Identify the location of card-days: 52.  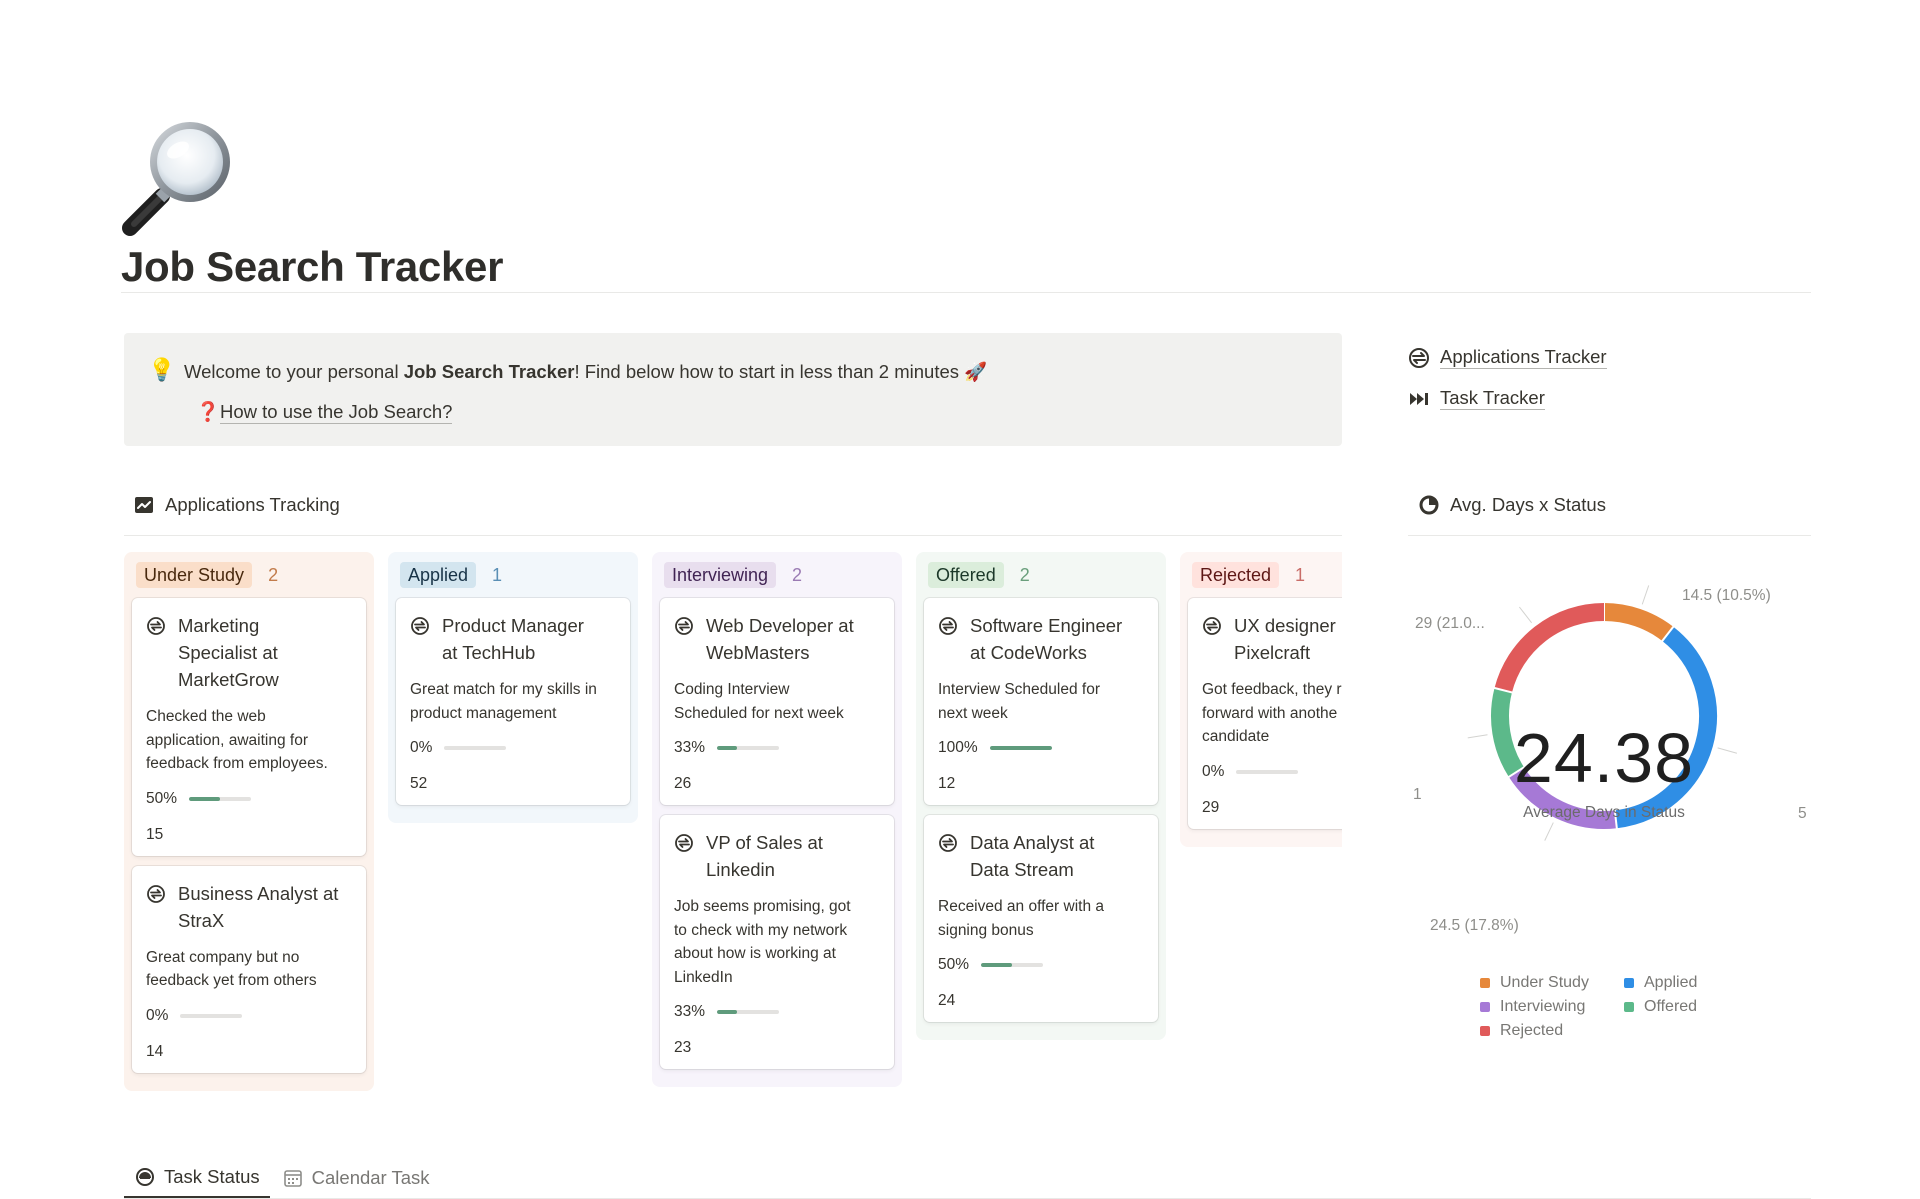
(419, 783).